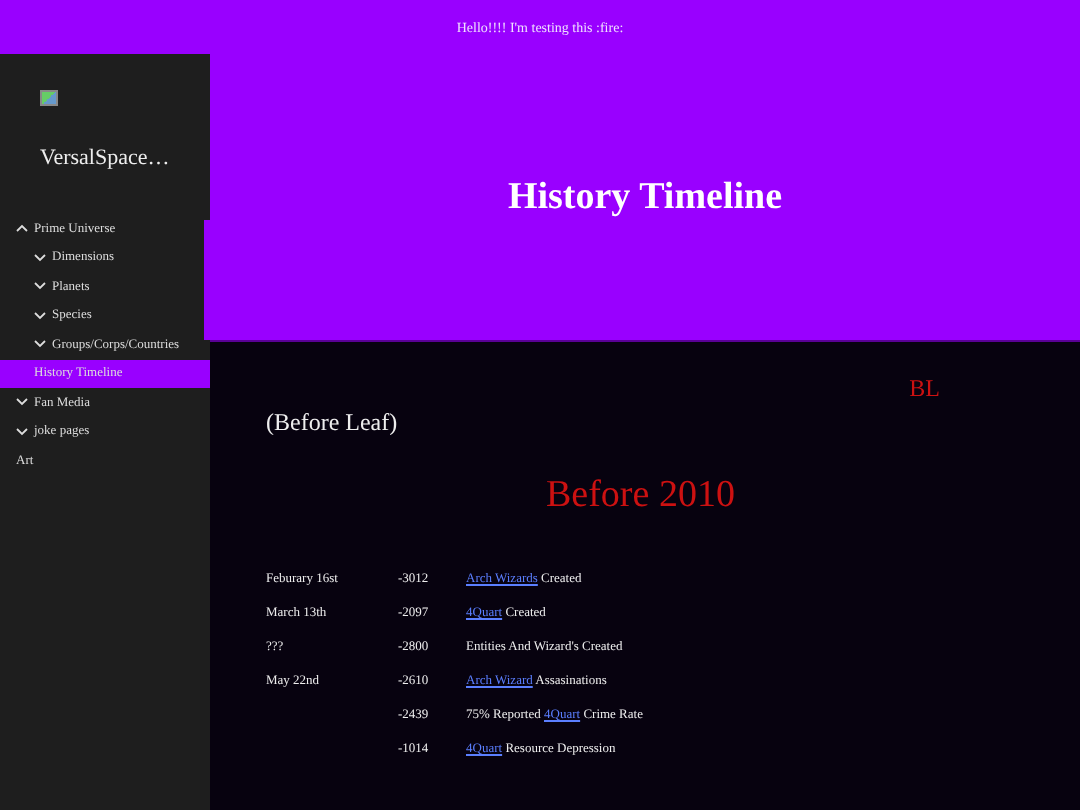 This screenshot has height=810, width=1080. I want to click on era-code: BL, so click(924, 389).